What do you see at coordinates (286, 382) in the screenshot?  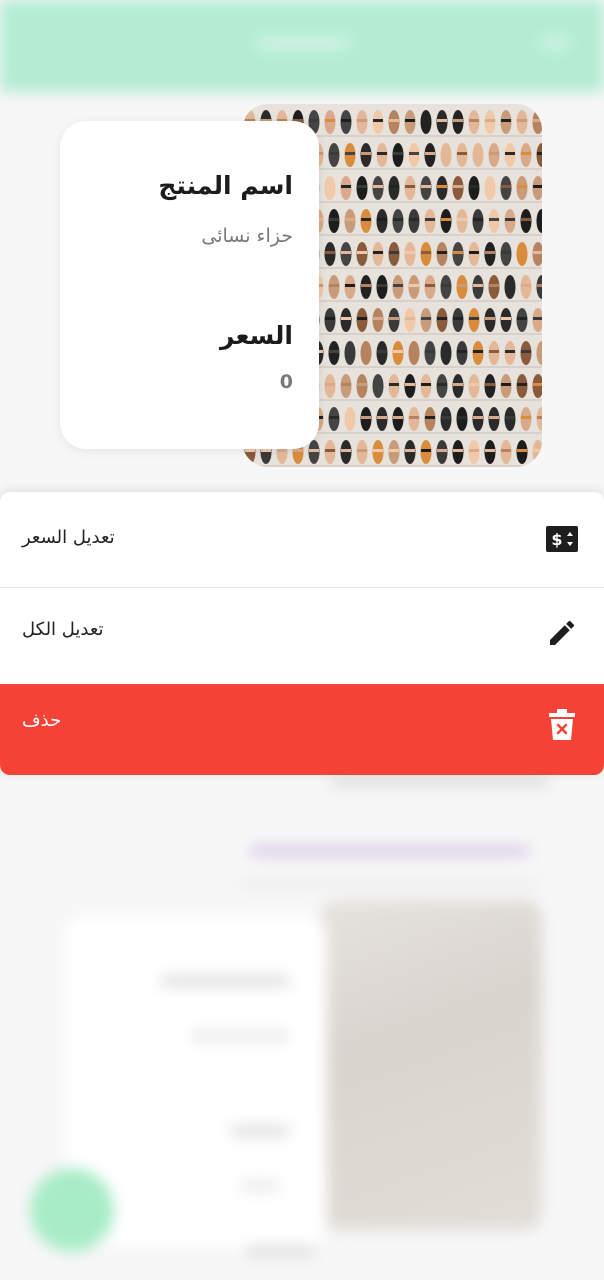 I see `price-value: 0` at bounding box center [286, 382].